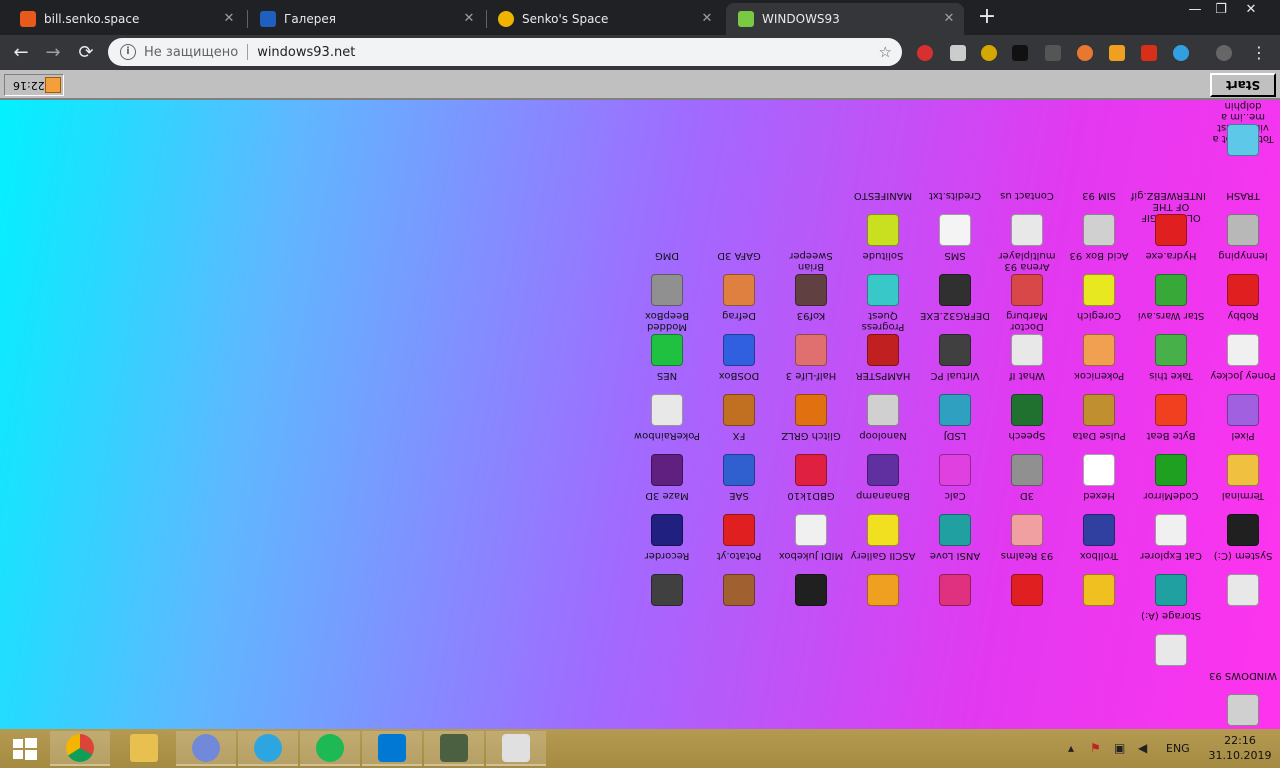 The image size is (1280, 768). What do you see at coordinates (667, 279) in the screenshot?
I see `desktop-icon: DMG` at bounding box center [667, 279].